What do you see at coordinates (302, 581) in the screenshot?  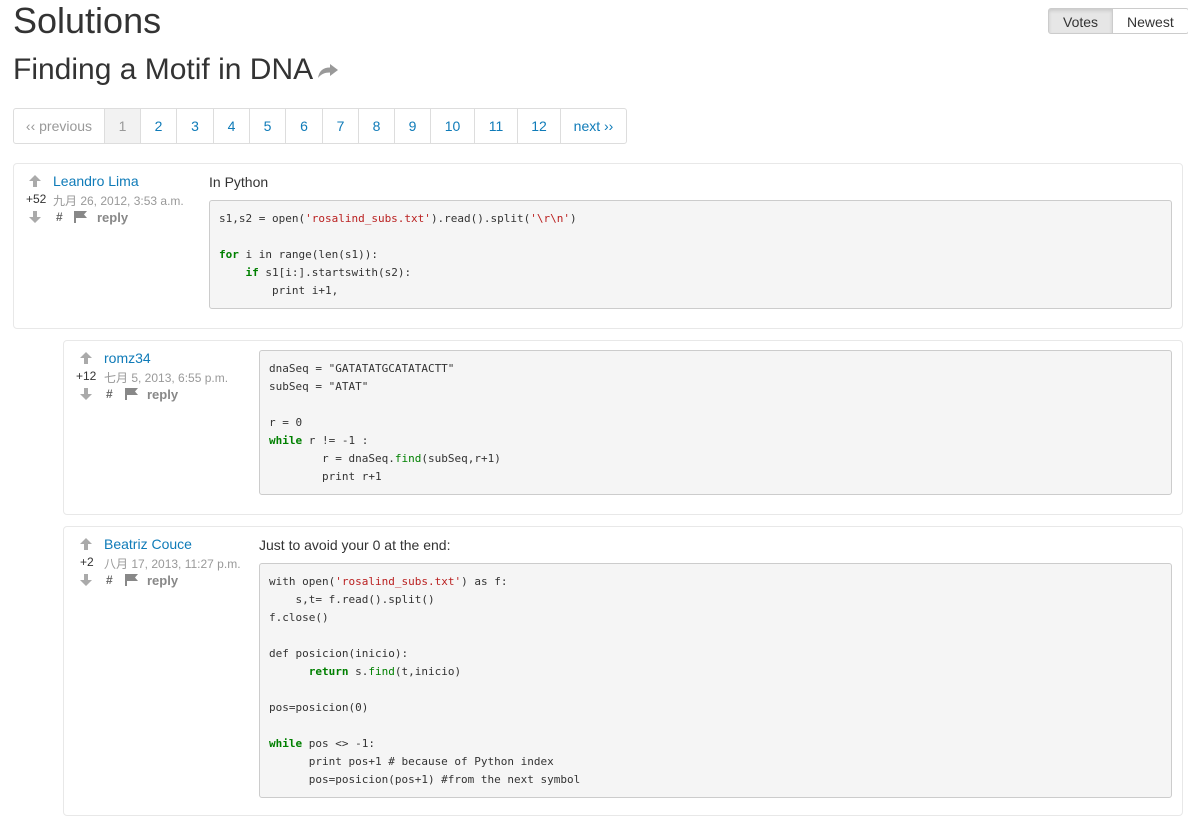 I see `code-token: with open(` at bounding box center [302, 581].